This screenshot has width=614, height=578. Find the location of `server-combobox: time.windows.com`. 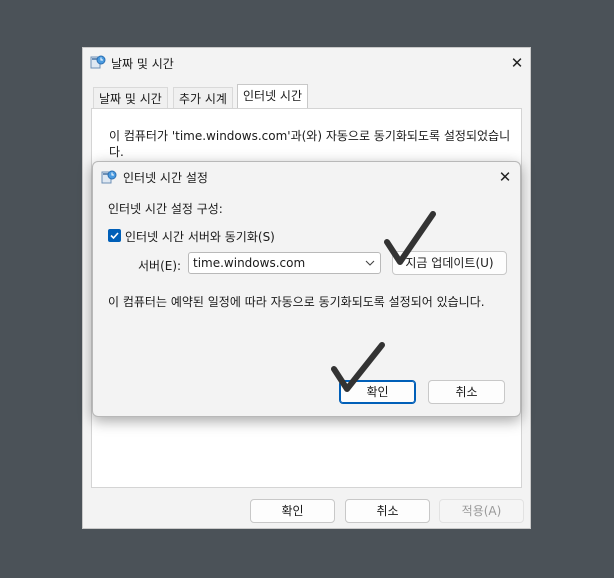

server-combobox: time.windows.com is located at coordinates (284, 263).